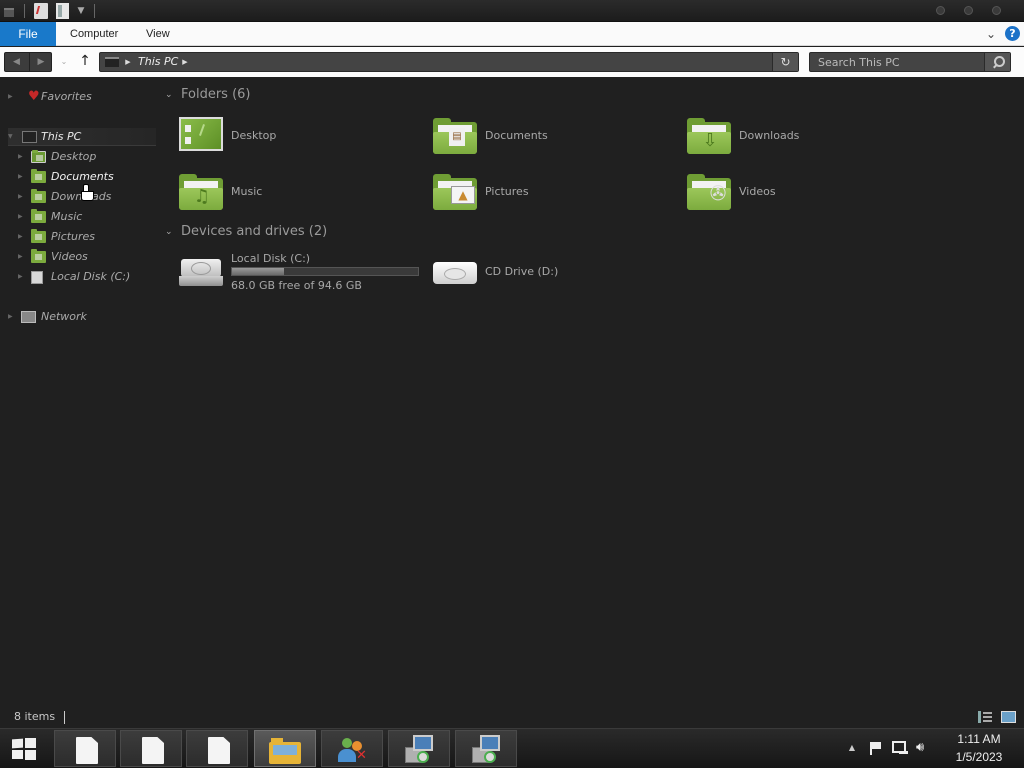 This screenshot has height=768, width=1024. What do you see at coordinates (38, 196) in the screenshot?
I see `downloads-folder-icon` at bounding box center [38, 196].